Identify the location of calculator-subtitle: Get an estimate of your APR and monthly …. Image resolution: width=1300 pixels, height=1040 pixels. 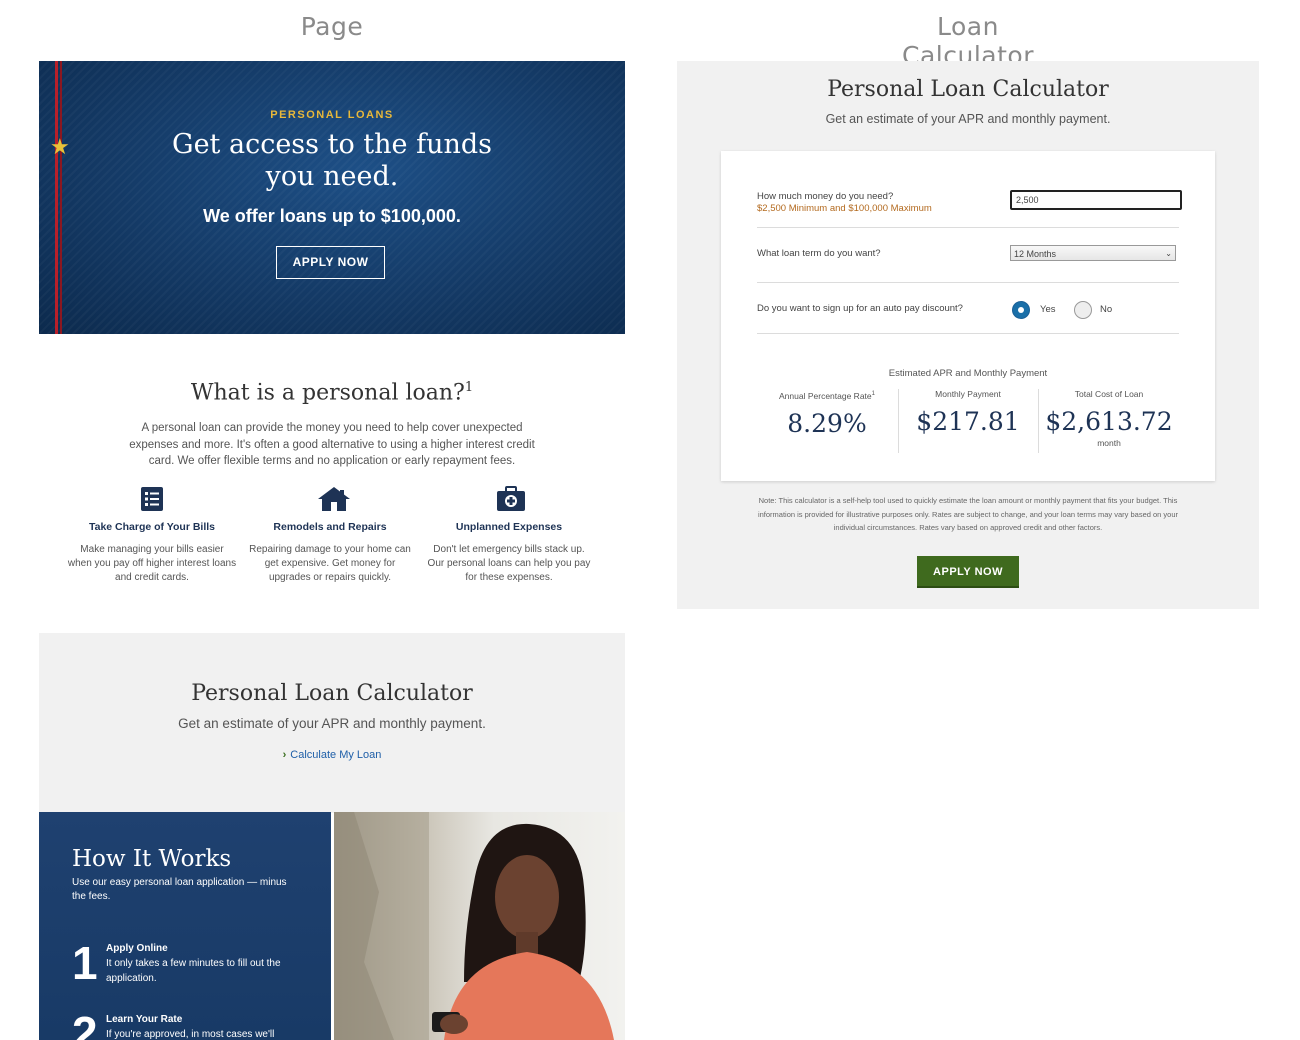
(968, 119).